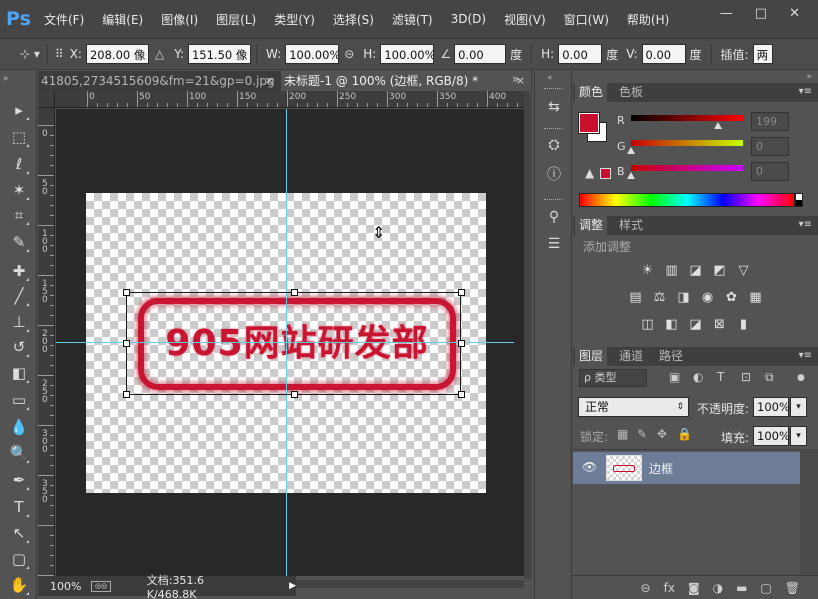 The image size is (818, 599). Describe the element at coordinates (622, 434) in the screenshot. I see `lock-transparent-icon: ▦` at that location.